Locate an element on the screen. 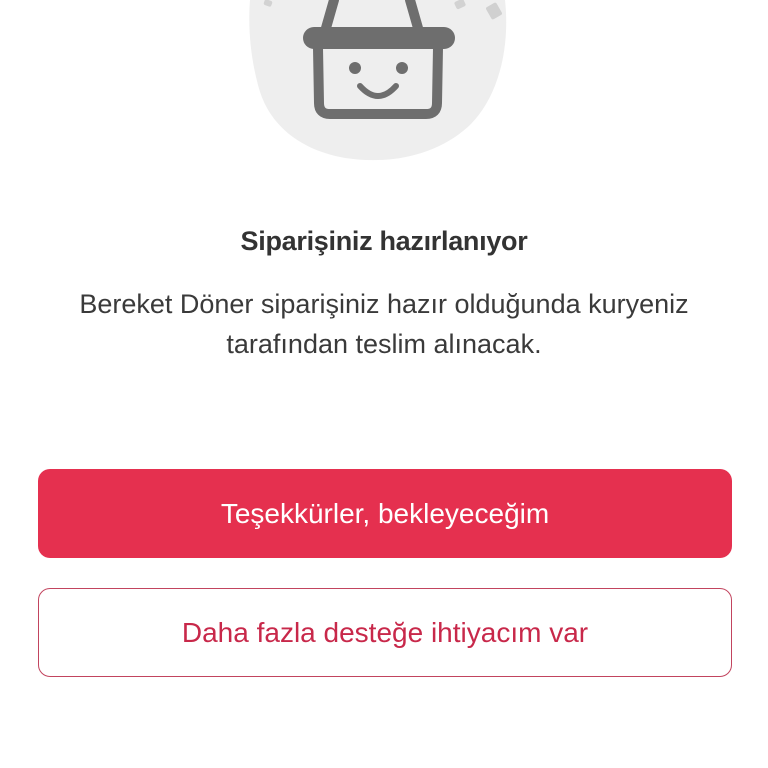 This screenshot has width=768, height=768. thanks-will-wait-label: Teşekkürler, bekleyeceğim is located at coordinates (385, 513).